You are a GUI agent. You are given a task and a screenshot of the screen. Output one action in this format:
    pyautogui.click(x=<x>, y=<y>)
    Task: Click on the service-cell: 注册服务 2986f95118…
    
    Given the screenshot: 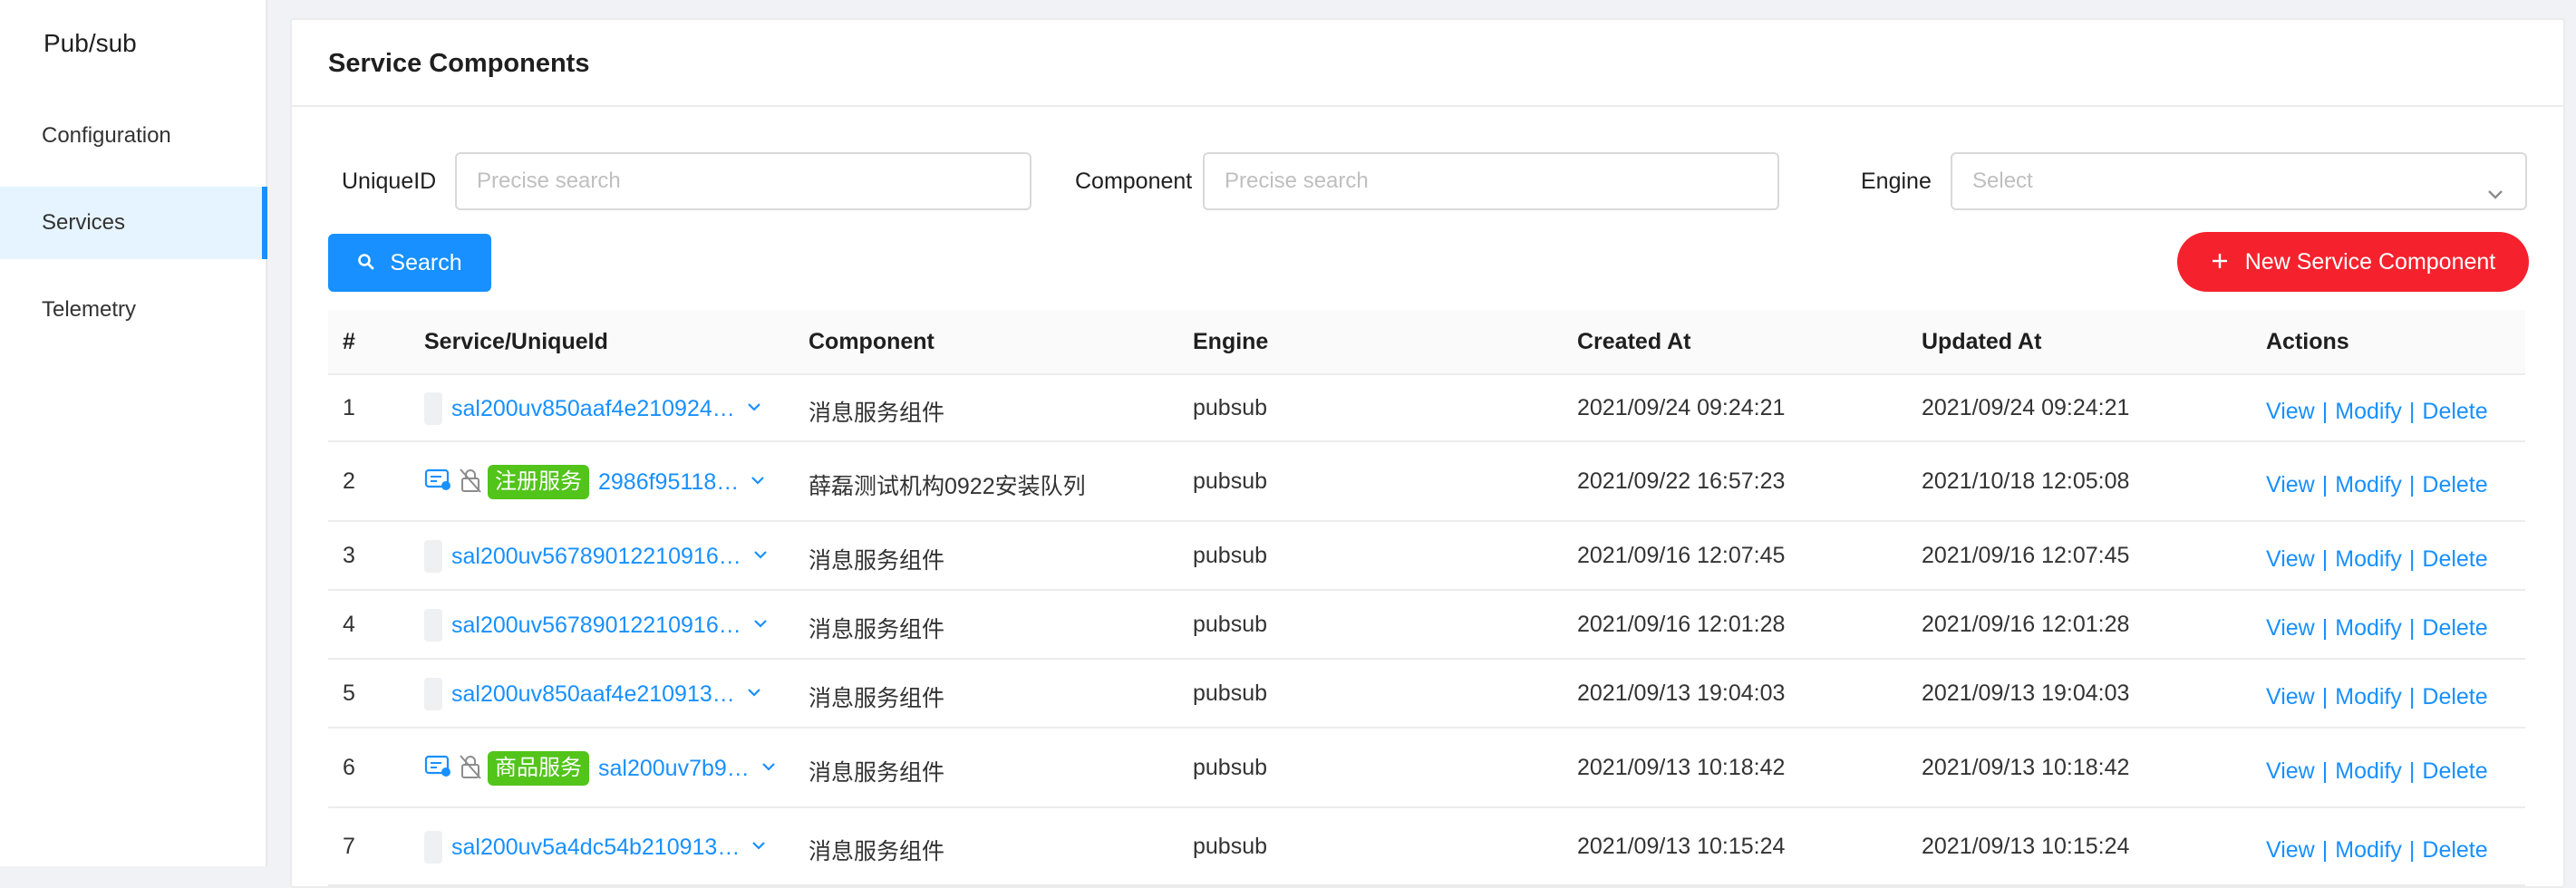 What is the action you would take?
    pyautogui.click(x=595, y=482)
    